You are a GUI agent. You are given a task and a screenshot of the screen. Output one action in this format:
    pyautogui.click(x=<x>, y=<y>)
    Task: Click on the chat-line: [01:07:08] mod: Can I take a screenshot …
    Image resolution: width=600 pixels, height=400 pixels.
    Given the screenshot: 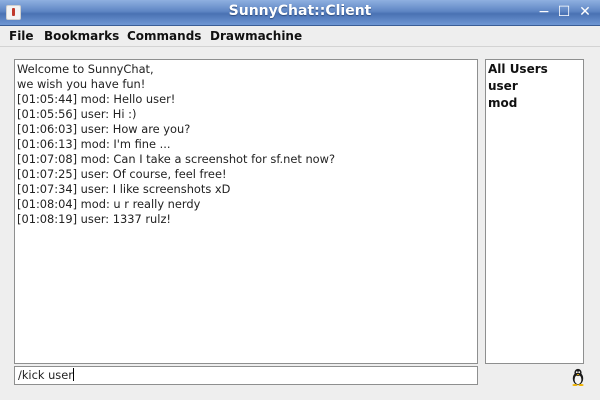 What is the action you would take?
    pyautogui.click(x=176, y=159)
    